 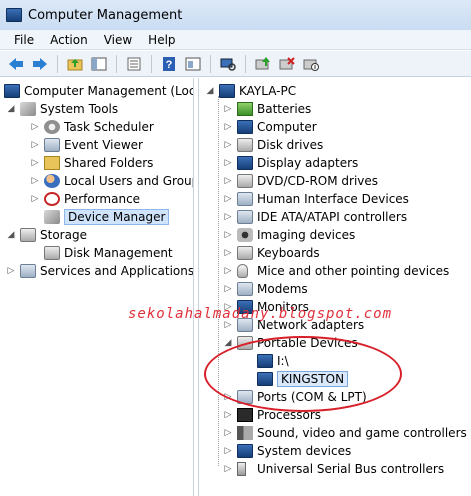 I want to click on tree-item-label: Mice and other pointing devices, so click(x=353, y=271).